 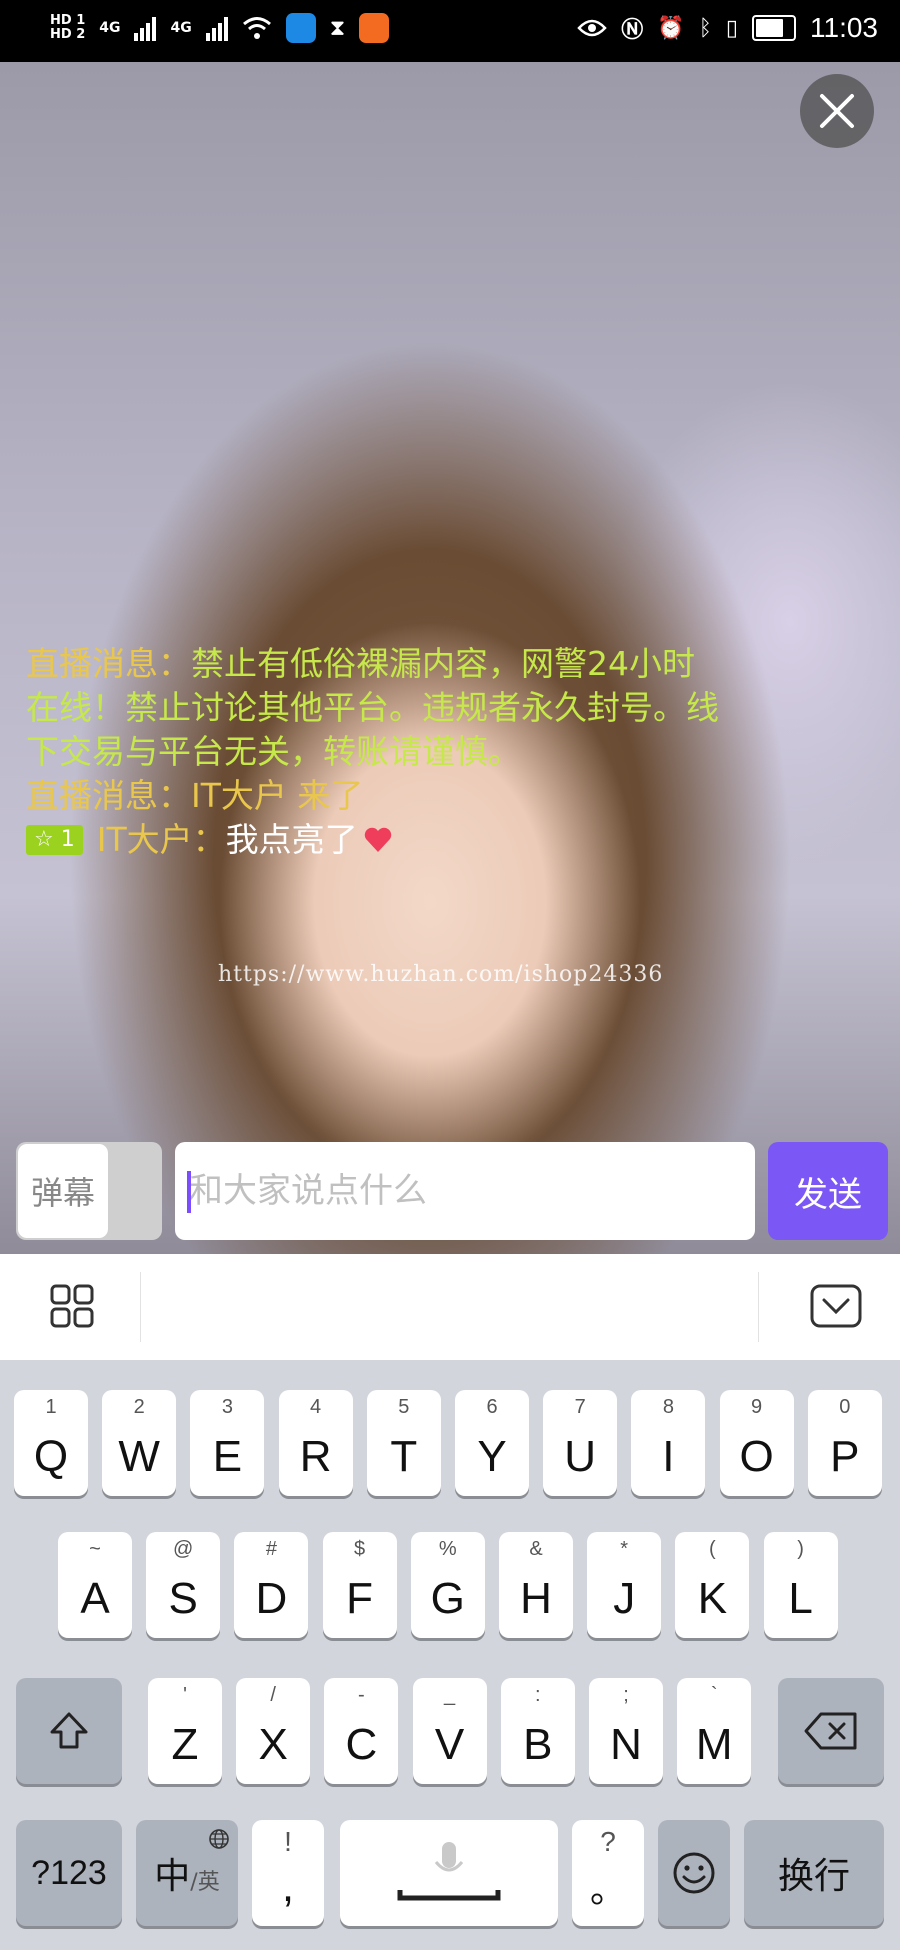 I want to click on system-message-label: 直播消息：, so click(x=108, y=795).